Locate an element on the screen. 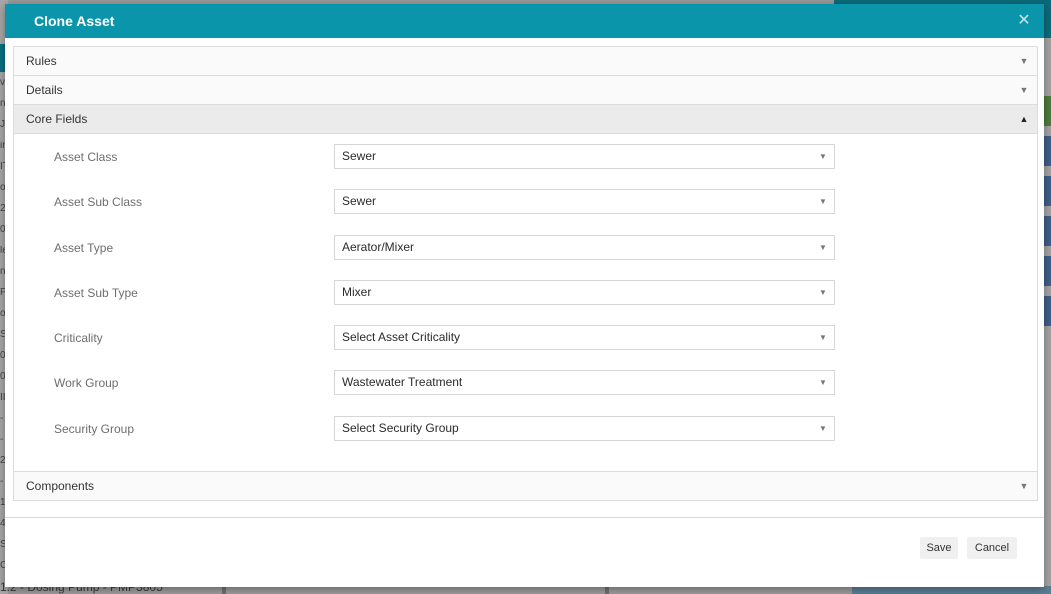  field-label-security-group: Security Group is located at coordinates (94, 429).